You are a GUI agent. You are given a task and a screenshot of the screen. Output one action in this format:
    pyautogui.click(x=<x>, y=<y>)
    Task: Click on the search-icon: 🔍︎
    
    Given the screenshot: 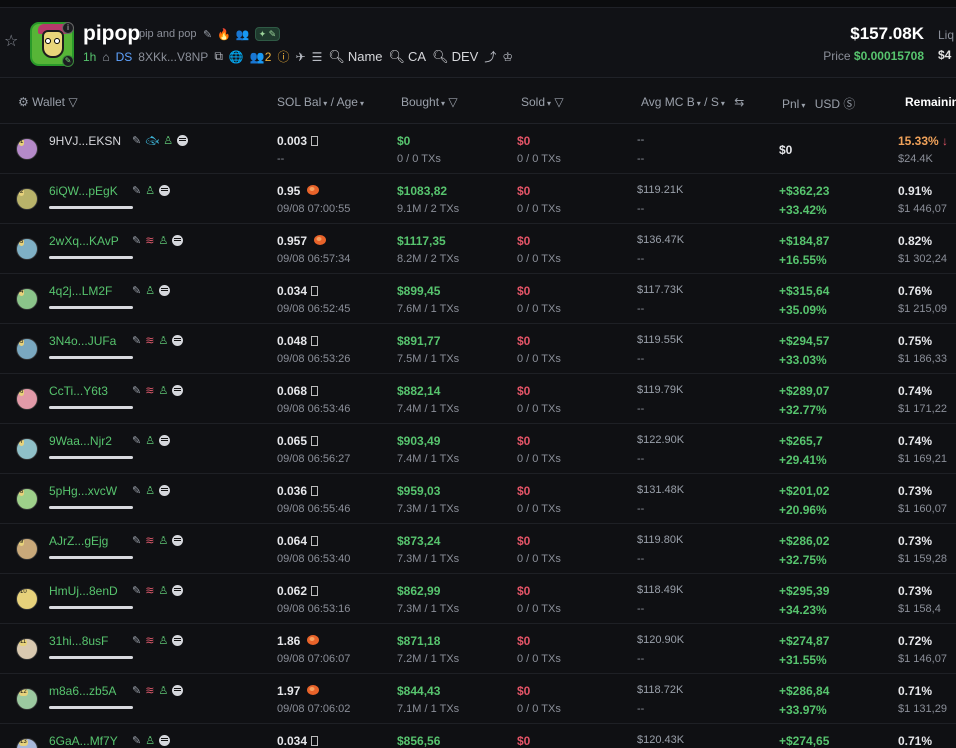 What is the action you would take?
    pyautogui.click(x=440, y=56)
    